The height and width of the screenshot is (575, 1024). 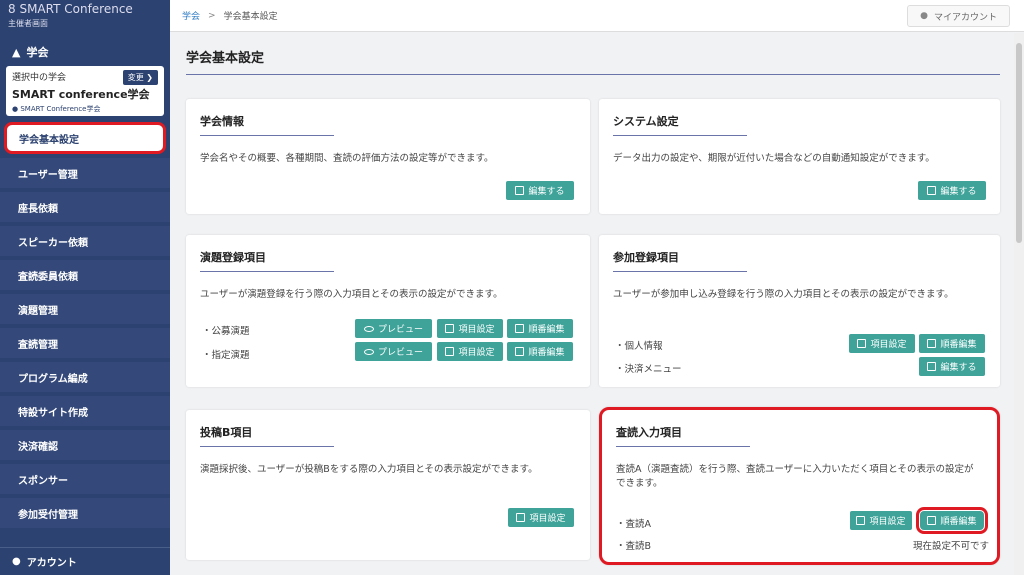 I want to click on sidebar-item-abstracts: 演題管理, so click(x=85, y=309).